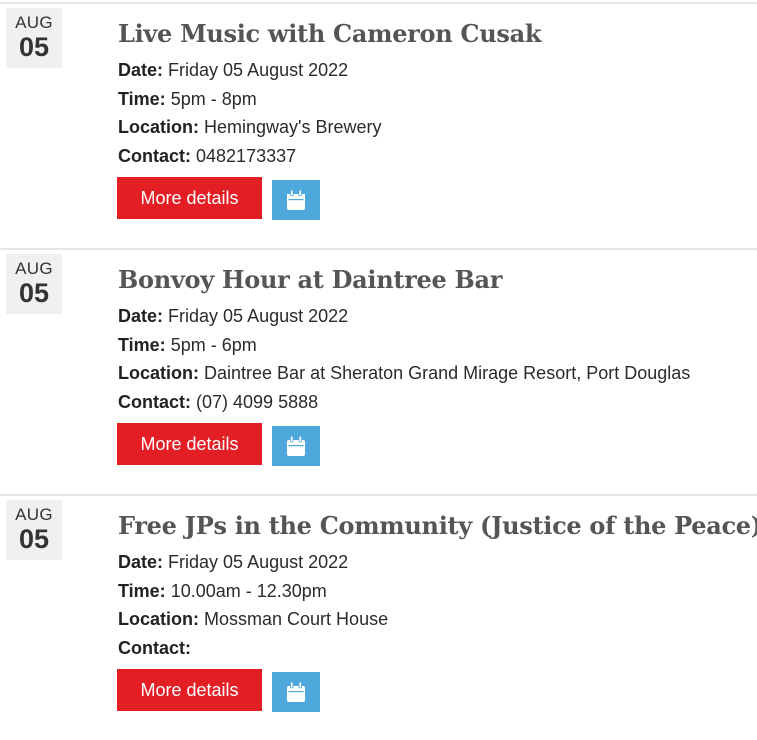 The image size is (757, 740). Describe the element at coordinates (329, 34) in the screenshot. I see `event-title: Live Music with Cameron Cusak` at that location.